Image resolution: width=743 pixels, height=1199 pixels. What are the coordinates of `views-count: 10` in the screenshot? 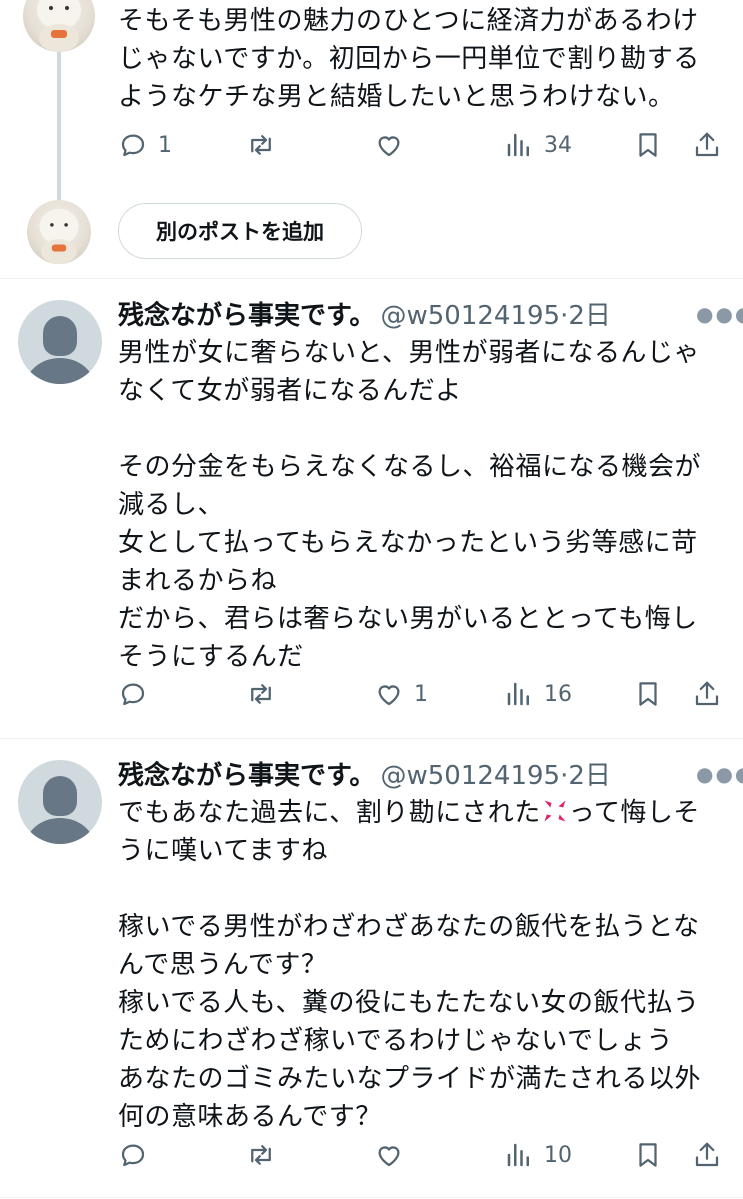 It's located at (558, 1155).